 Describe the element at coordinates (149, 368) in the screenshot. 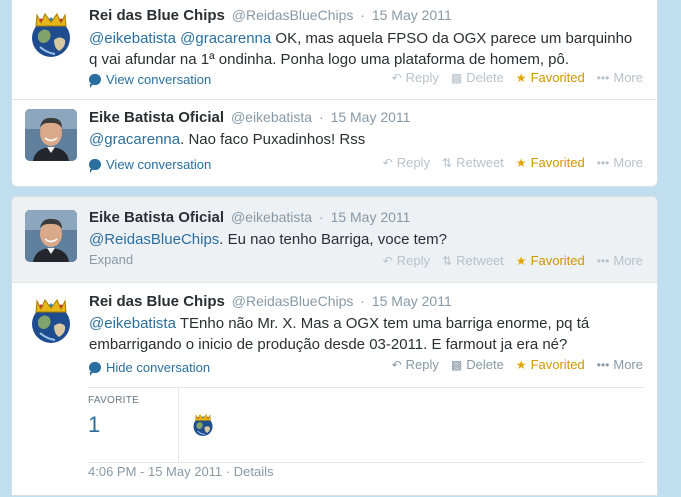

I see `hide-conversation-link: Hide conversation` at that location.